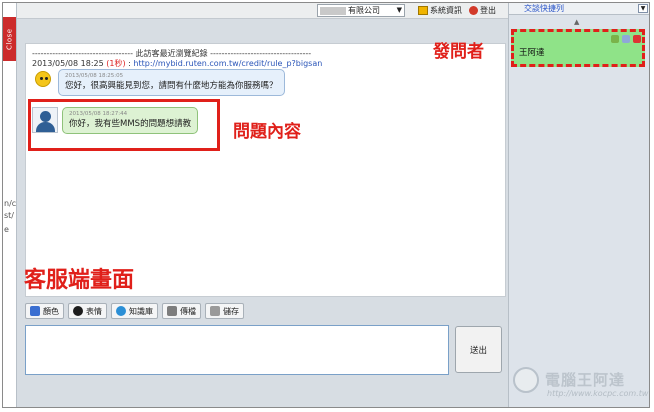 The width and height of the screenshot is (654, 412). Describe the element at coordinates (488, 10) in the screenshot. I see `logout-label: 登出` at that location.